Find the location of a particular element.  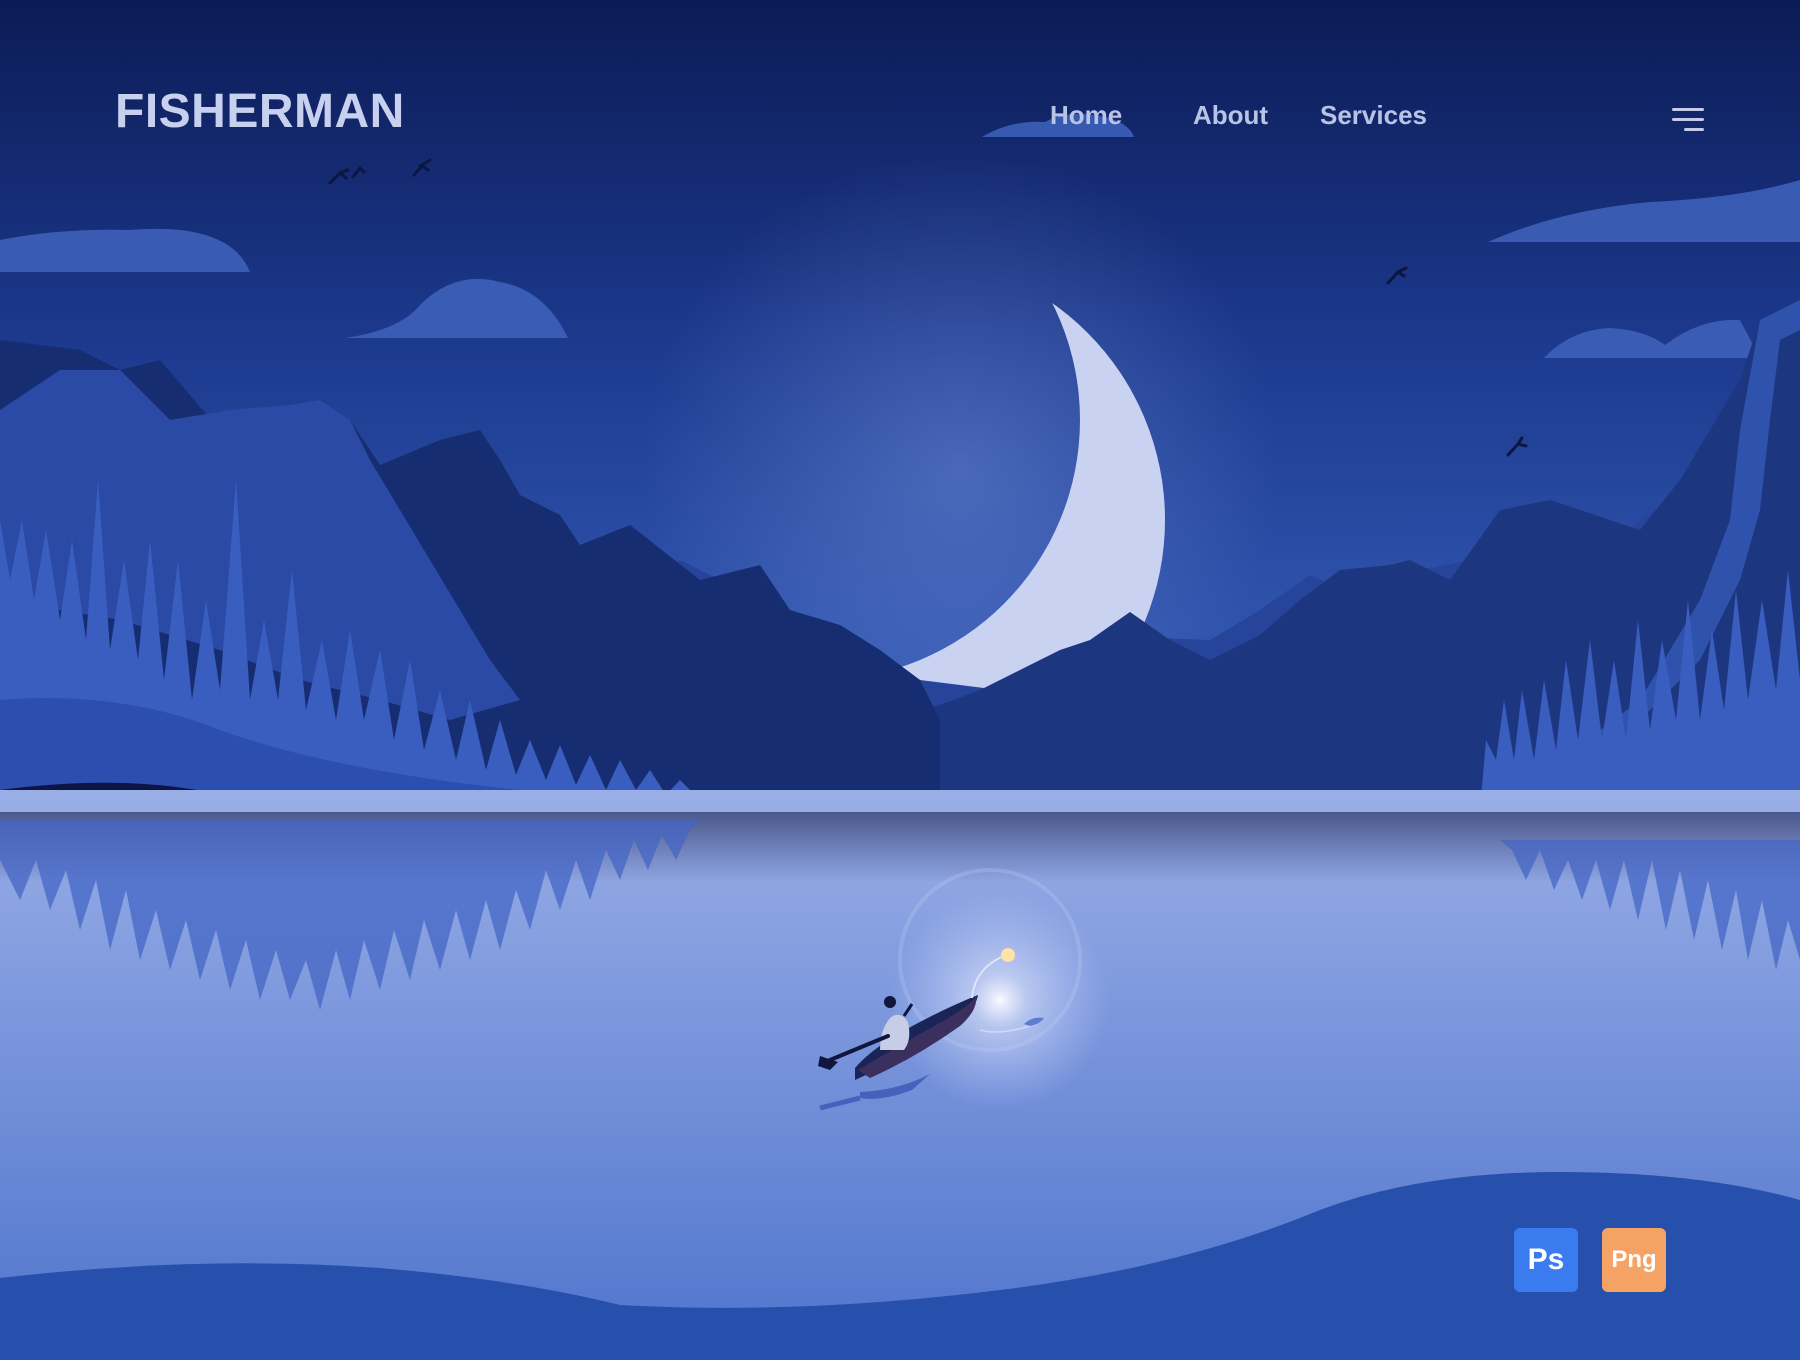

site-logo: FISHERMAN is located at coordinates (260, 111).